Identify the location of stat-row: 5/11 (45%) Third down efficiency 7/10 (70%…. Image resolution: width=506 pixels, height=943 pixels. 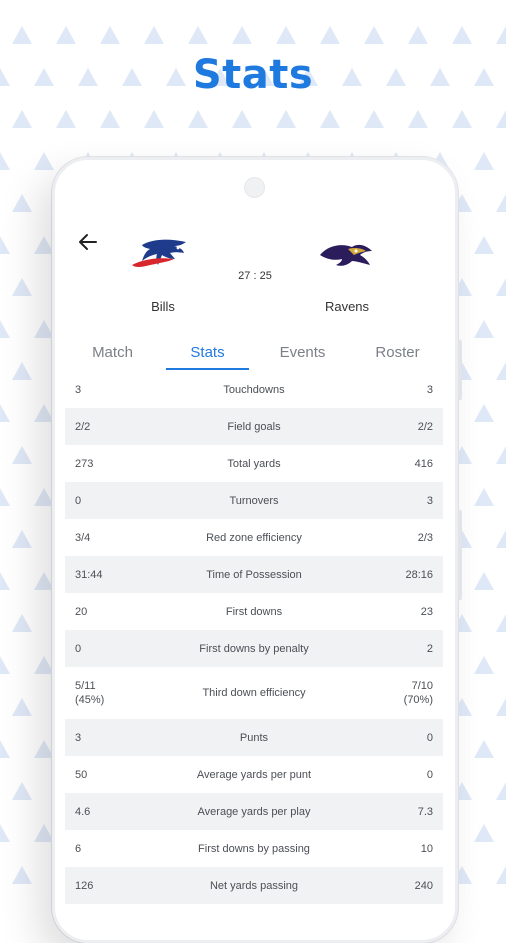
(254, 693).